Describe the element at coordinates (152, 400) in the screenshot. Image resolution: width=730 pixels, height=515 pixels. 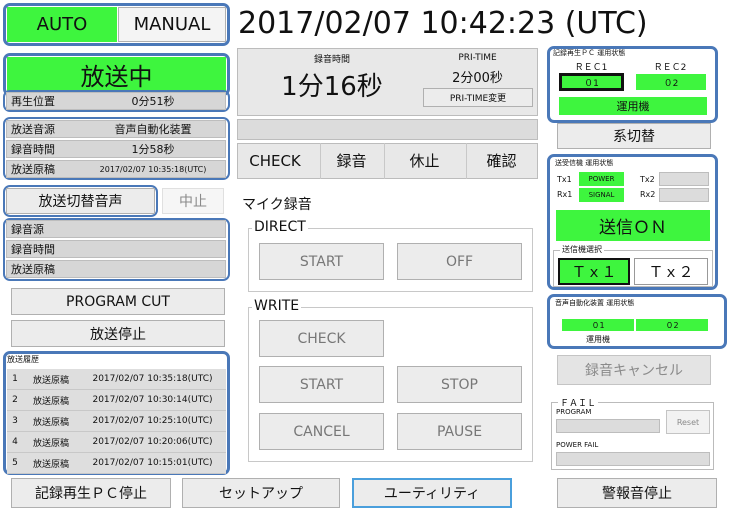
I see `history-time: 2017/02/07 10:30:14(UTC)` at that location.